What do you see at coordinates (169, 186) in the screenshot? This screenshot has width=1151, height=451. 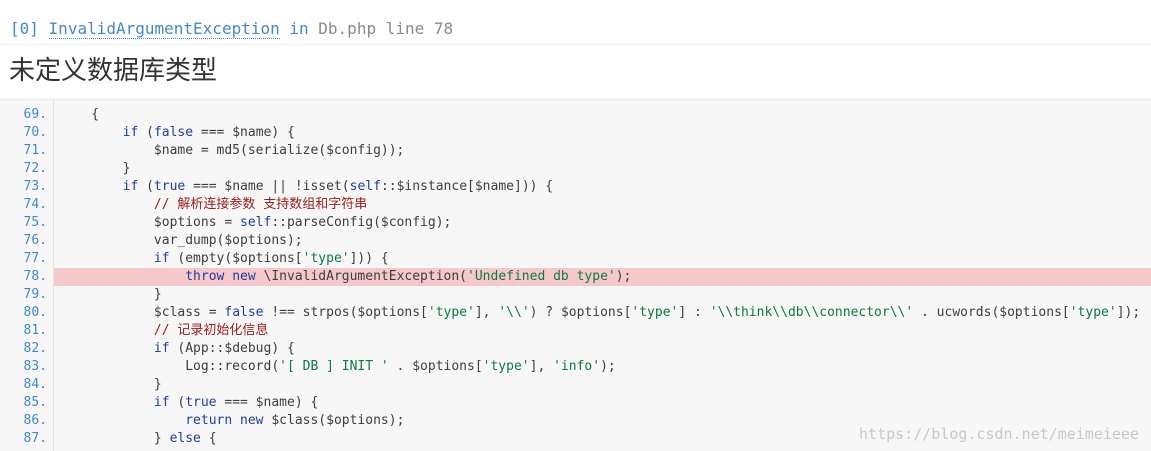 I see `code-keyword: true` at bounding box center [169, 186].